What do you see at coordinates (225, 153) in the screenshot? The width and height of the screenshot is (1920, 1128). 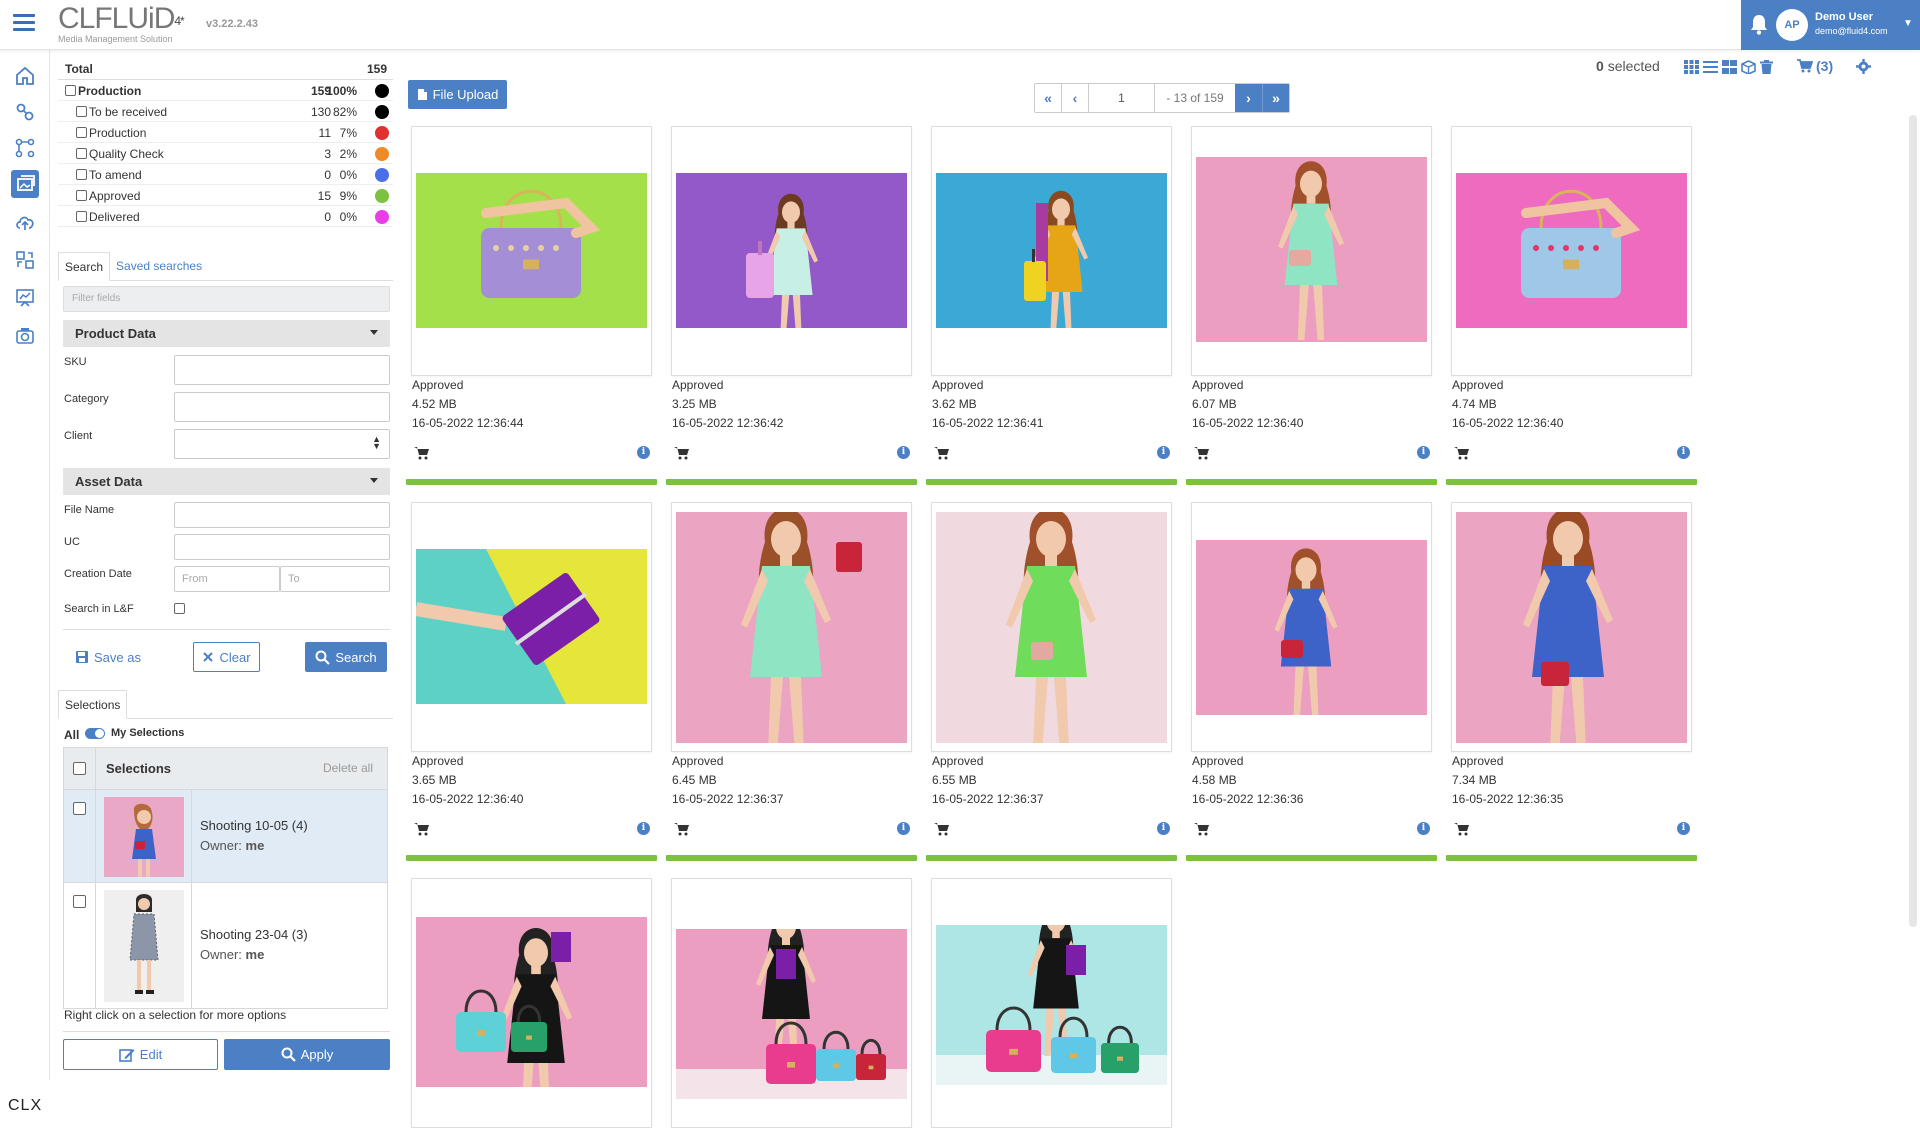 I see `status-row: Quality Check 3 2%` at bounding box center [225, 153].